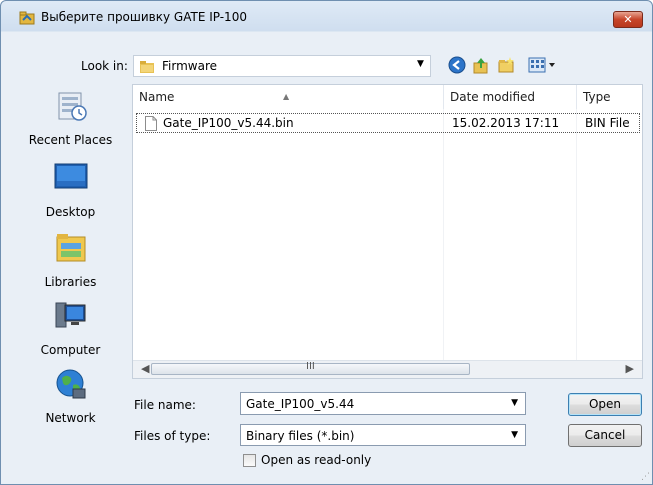  I want to click on place-label: Libraries, so click(70, 282).